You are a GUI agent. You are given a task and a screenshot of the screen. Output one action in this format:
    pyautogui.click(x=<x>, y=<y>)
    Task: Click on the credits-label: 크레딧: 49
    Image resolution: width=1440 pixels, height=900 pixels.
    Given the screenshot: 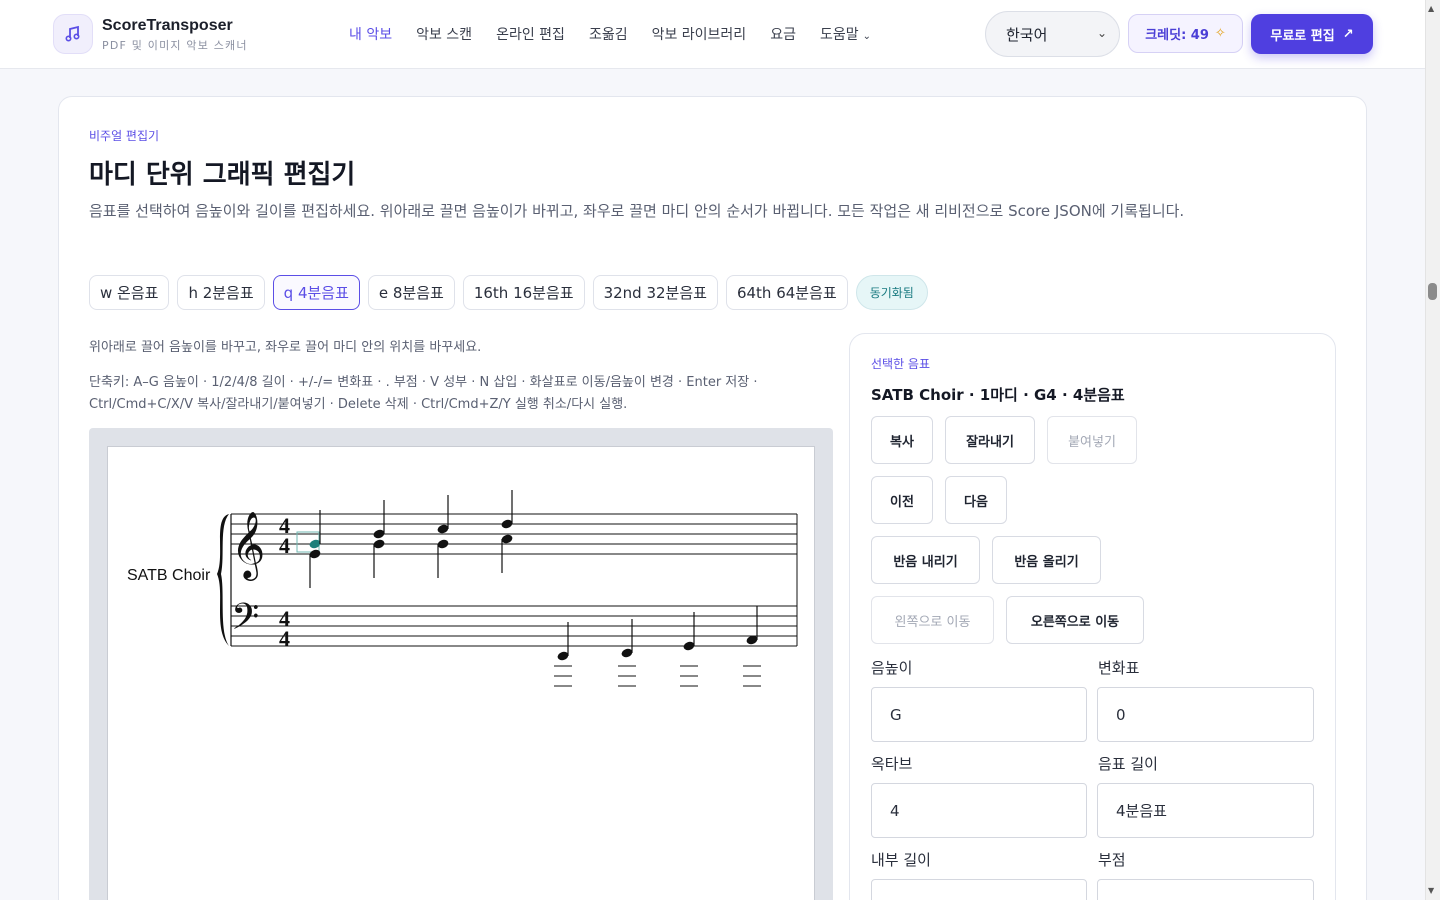 What is the action you would take?
    pyautogui.click(x=1177, y=35)
    